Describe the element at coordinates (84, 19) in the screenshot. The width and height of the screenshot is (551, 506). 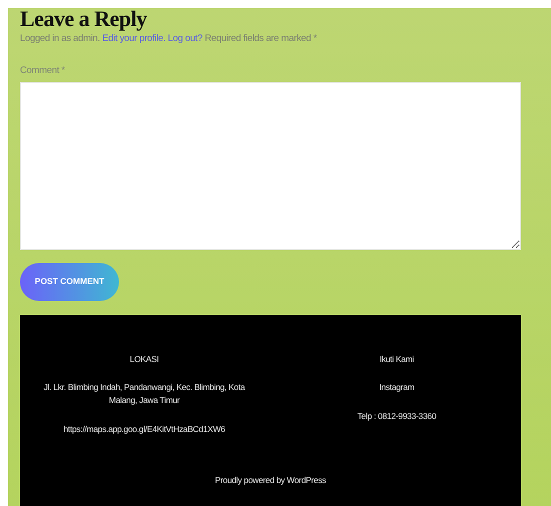
I see `heading: Leave a Reply` at that location.